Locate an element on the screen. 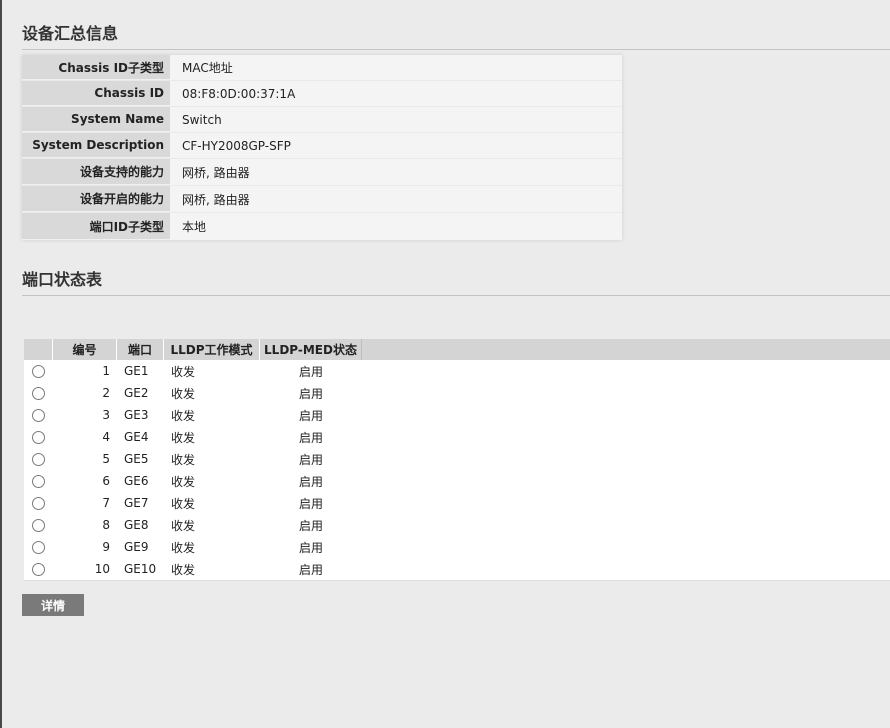 The image size is (890, 728). port-status-section-title: 端口状态表 is located at coordinates (456, 281).